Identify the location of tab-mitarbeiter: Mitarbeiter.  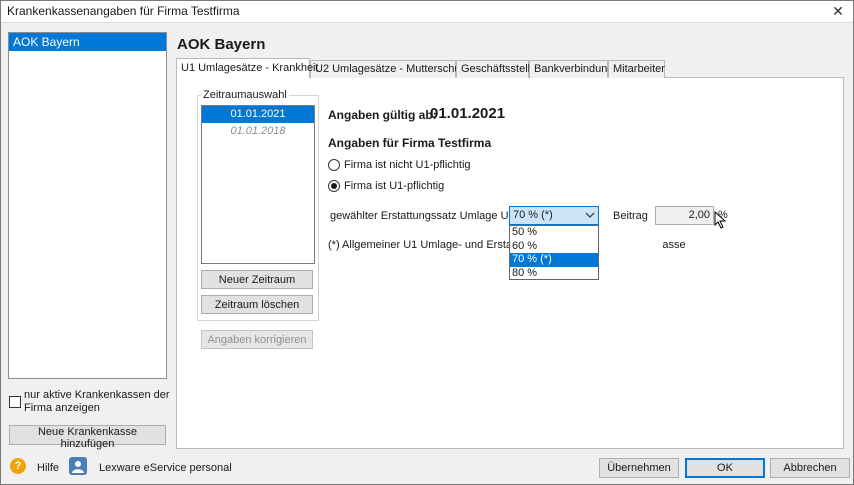
(636, 69).